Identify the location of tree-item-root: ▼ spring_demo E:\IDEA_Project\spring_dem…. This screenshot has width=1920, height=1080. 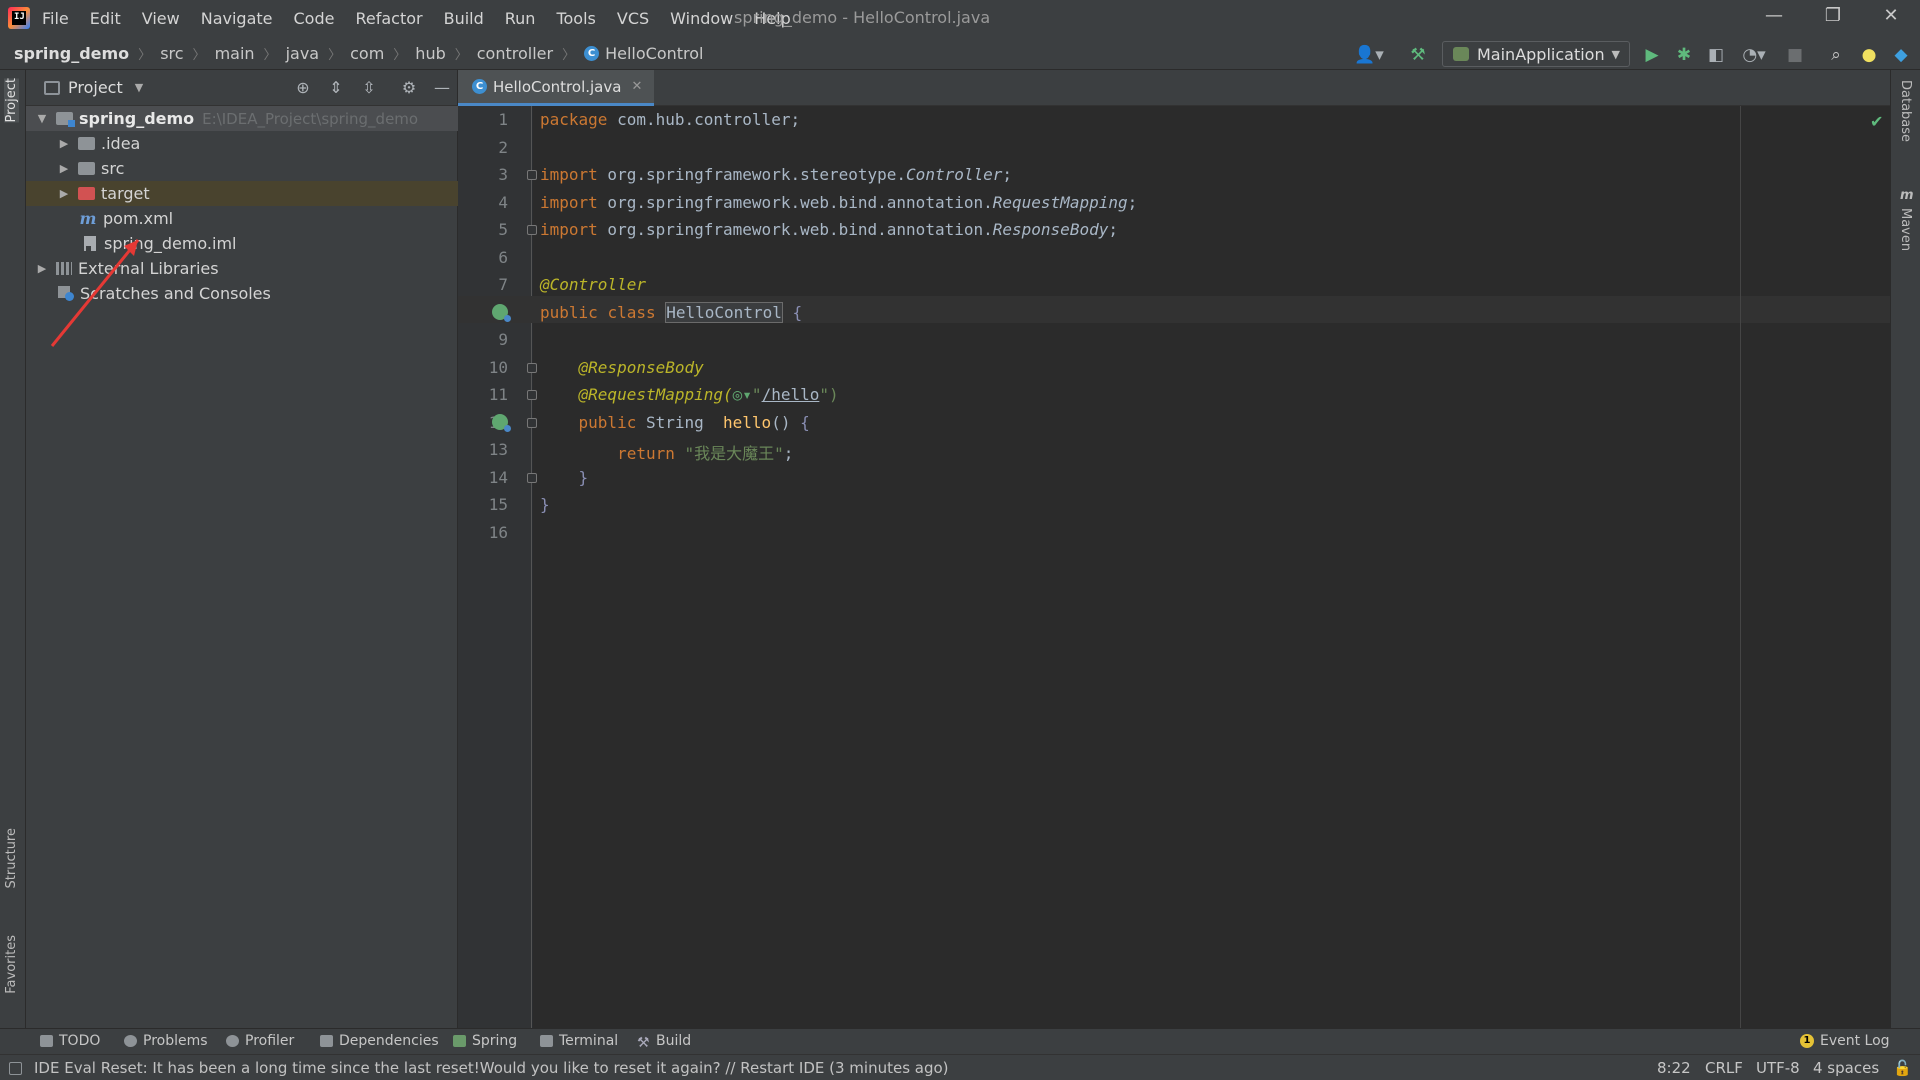
(242, 118).